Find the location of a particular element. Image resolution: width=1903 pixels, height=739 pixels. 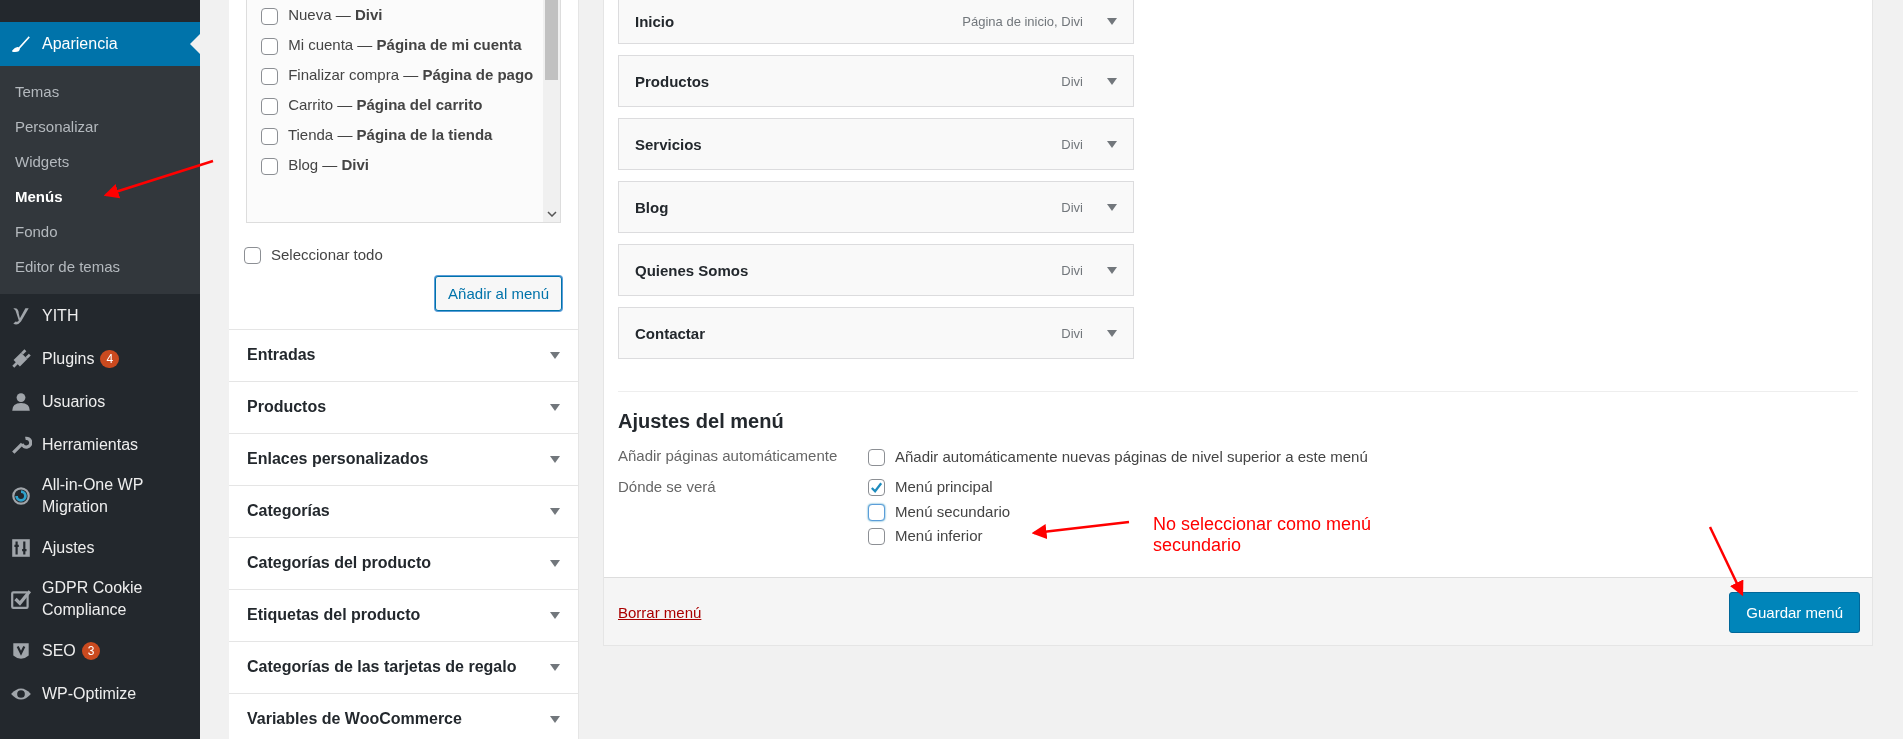

option-label: Añadir automáticamente nuevas páginas de nivel superior a este menú is located at coordinates (1131, 456).